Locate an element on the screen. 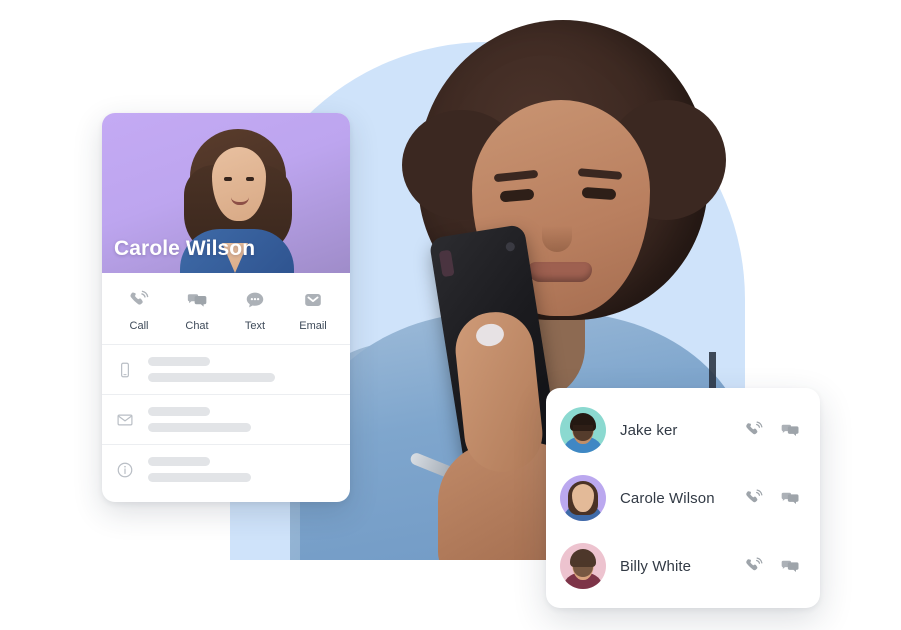 The image size is (901, 630). photo-mouth is located at coordinates (560, 272).